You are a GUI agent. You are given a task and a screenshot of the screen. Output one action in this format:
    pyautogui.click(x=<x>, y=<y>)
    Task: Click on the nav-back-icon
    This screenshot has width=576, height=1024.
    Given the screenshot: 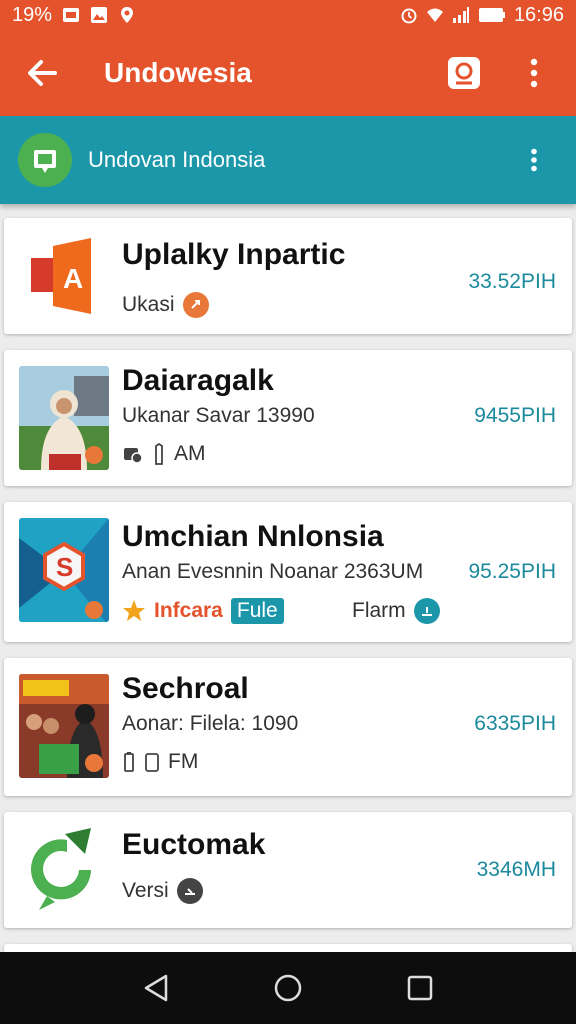 What is the action you would take?
    pyautogui.click(x=156, y=988)
    